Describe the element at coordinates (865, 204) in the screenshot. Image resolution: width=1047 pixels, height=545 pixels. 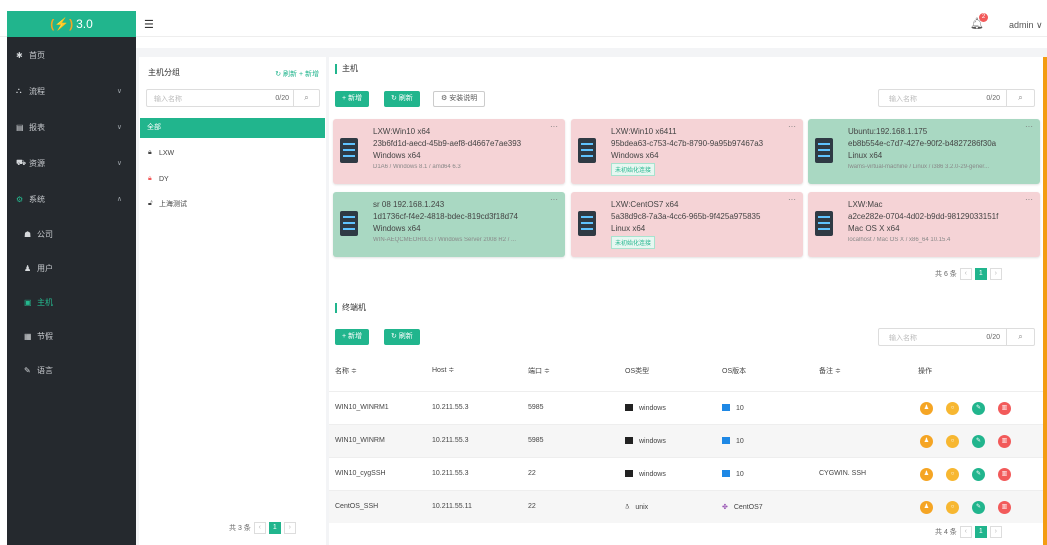
I see `host-card-title: LXW:Mac` at that location.